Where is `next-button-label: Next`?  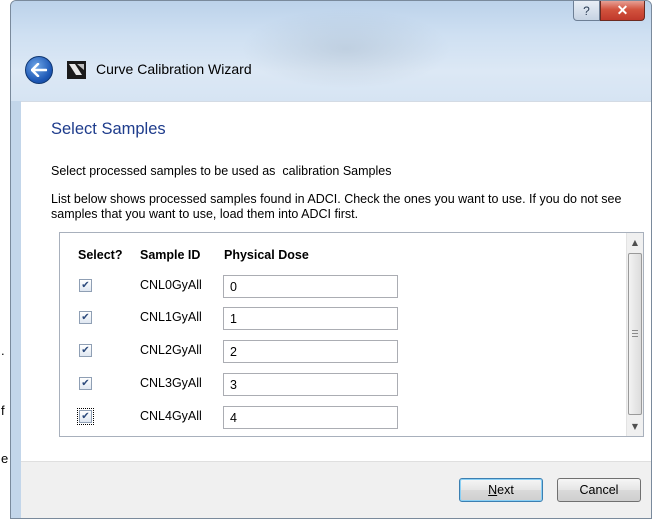
next-button-label: Next is located at coordinates (501, 490).